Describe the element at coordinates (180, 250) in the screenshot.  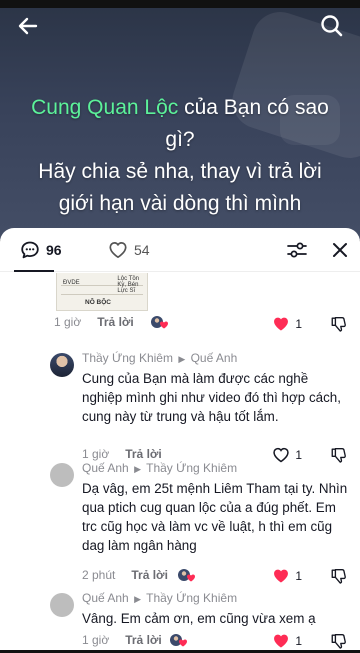
I see `sheet-header: 96 54` at that location.